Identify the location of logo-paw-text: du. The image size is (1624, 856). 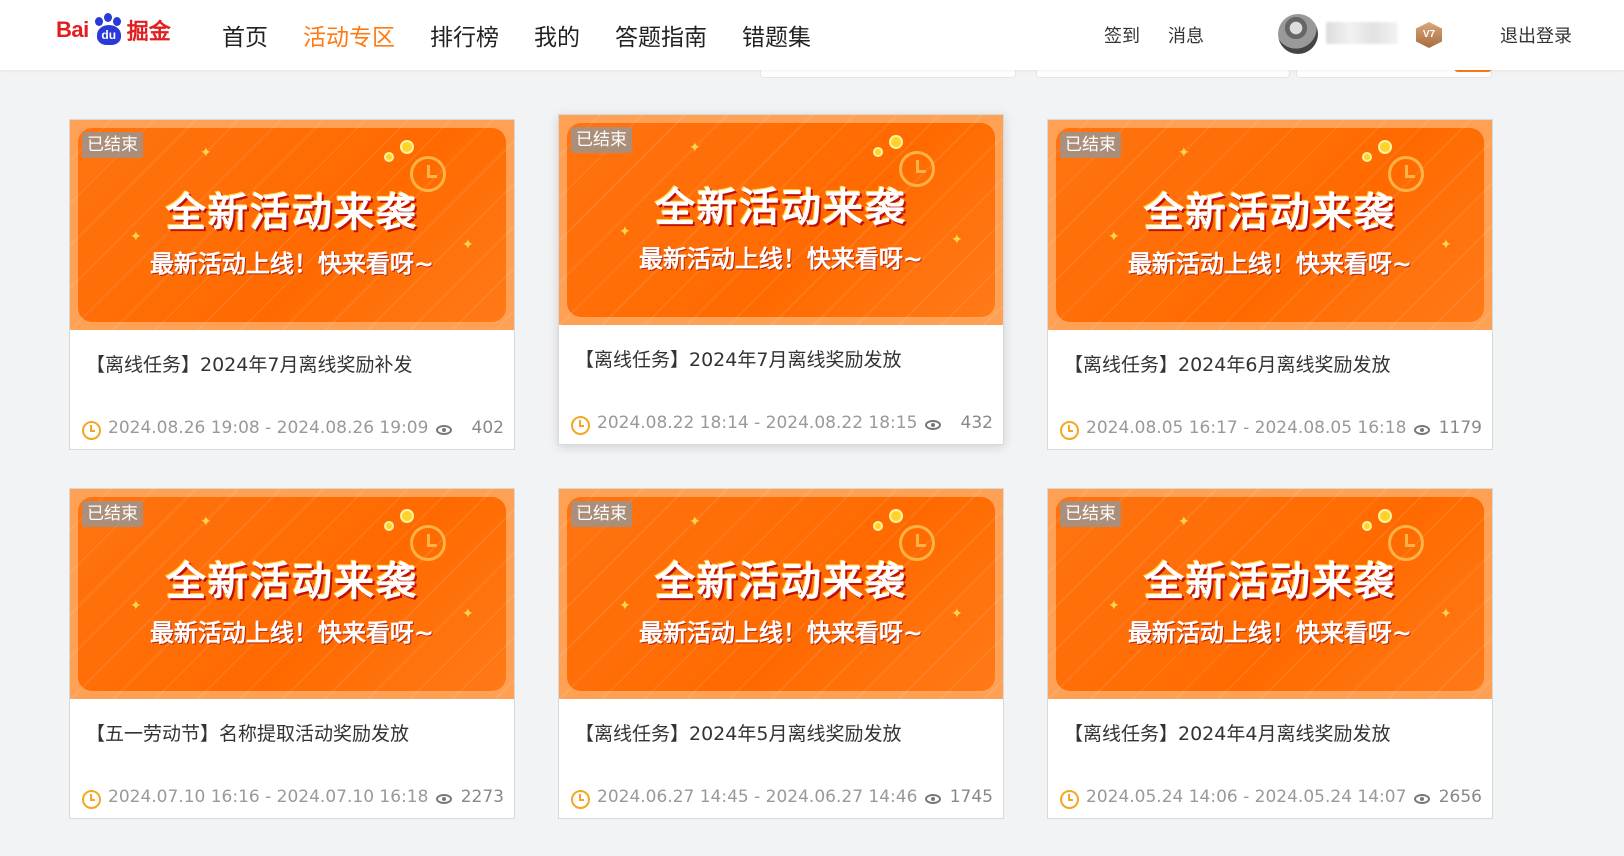
(108, 35).